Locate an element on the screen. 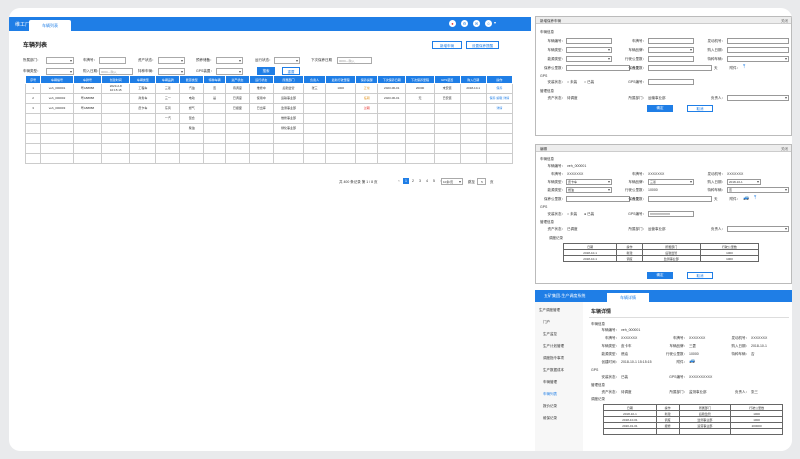  special-vehicle-select is located at coordinates (171, 71).